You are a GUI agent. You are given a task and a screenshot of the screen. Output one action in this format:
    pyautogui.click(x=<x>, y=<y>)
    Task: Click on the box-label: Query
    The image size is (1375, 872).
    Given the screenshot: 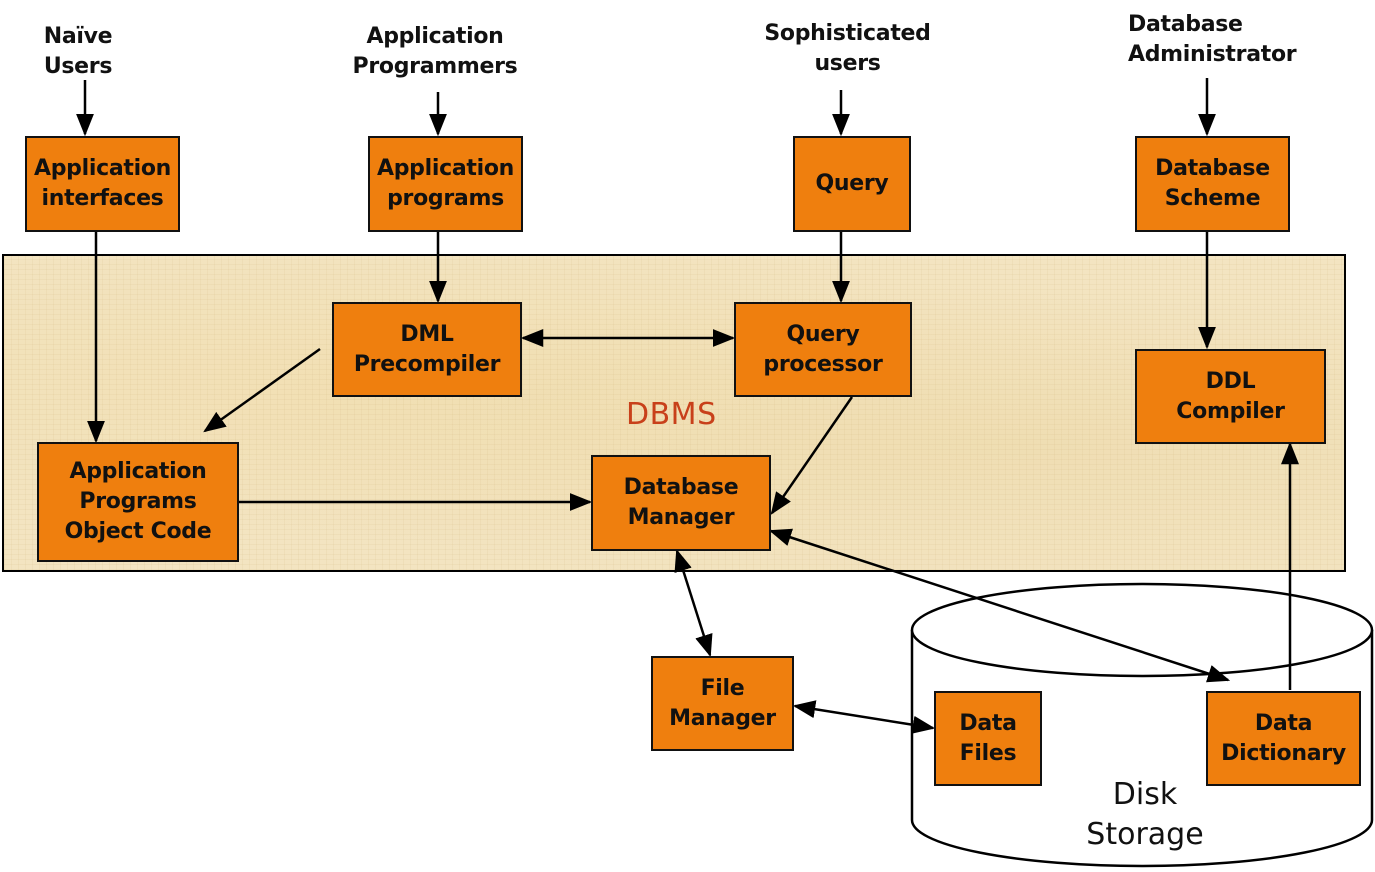 What is the action you would take?
    pyautogui.click(x=852, y=183)
    